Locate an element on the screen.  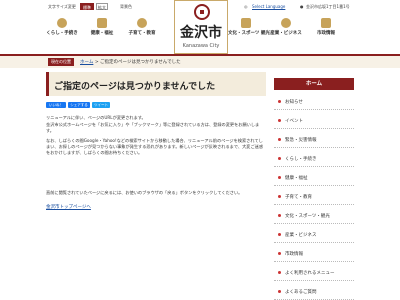
nav-label: 文化・スポーツ 観光 is located at coordinates (249, 33).